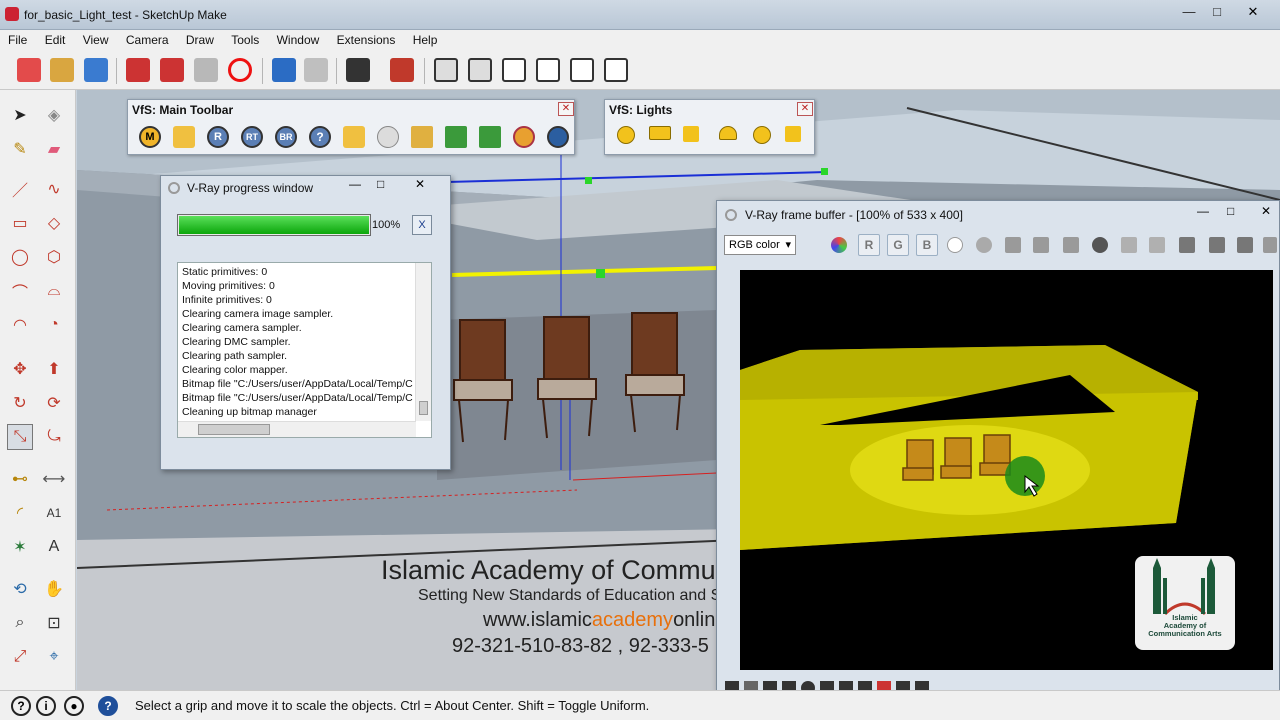 The width and height of the screenshot is (1280, 720). I want to click on component-tool-icon: ◈, so click(54, 115).